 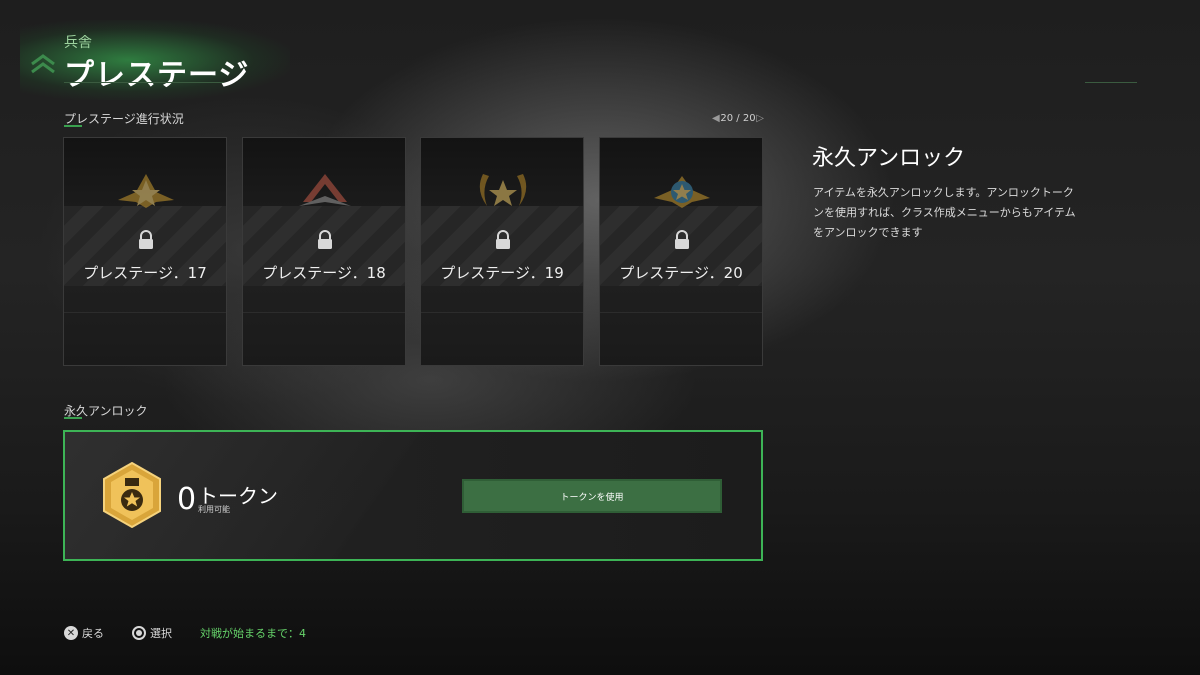 What do you see at coordinates (324, 251) in the screenshot?
I see `prestige-card-18: プレステージ．18` at bounding box center [324, 251].